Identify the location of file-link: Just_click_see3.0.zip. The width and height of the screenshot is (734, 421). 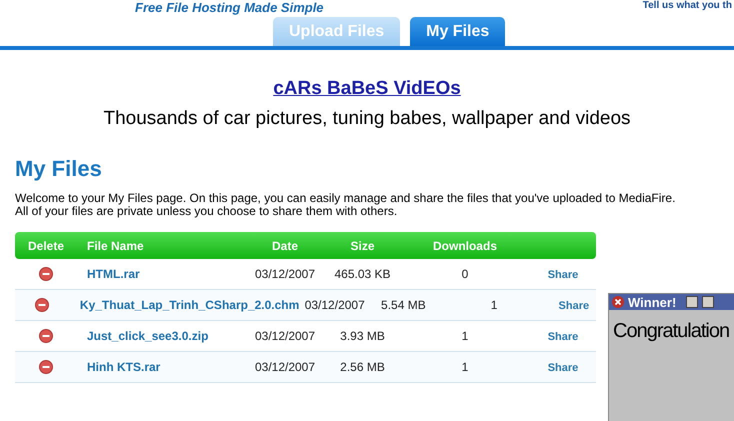
(147, 336).